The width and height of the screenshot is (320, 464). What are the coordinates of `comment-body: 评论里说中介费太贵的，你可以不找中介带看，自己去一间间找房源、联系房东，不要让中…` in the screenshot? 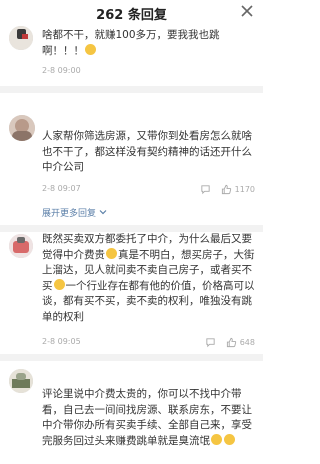 It's located at (148, 418).